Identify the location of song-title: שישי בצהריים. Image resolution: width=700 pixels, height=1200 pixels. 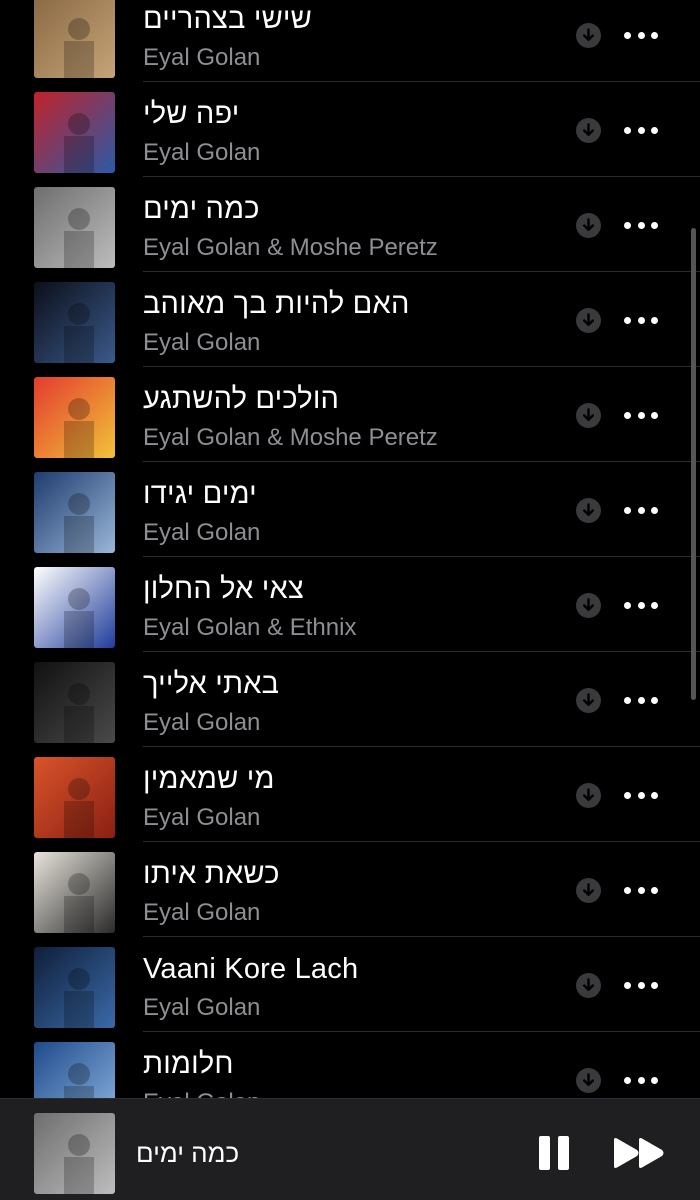
(228, 19).